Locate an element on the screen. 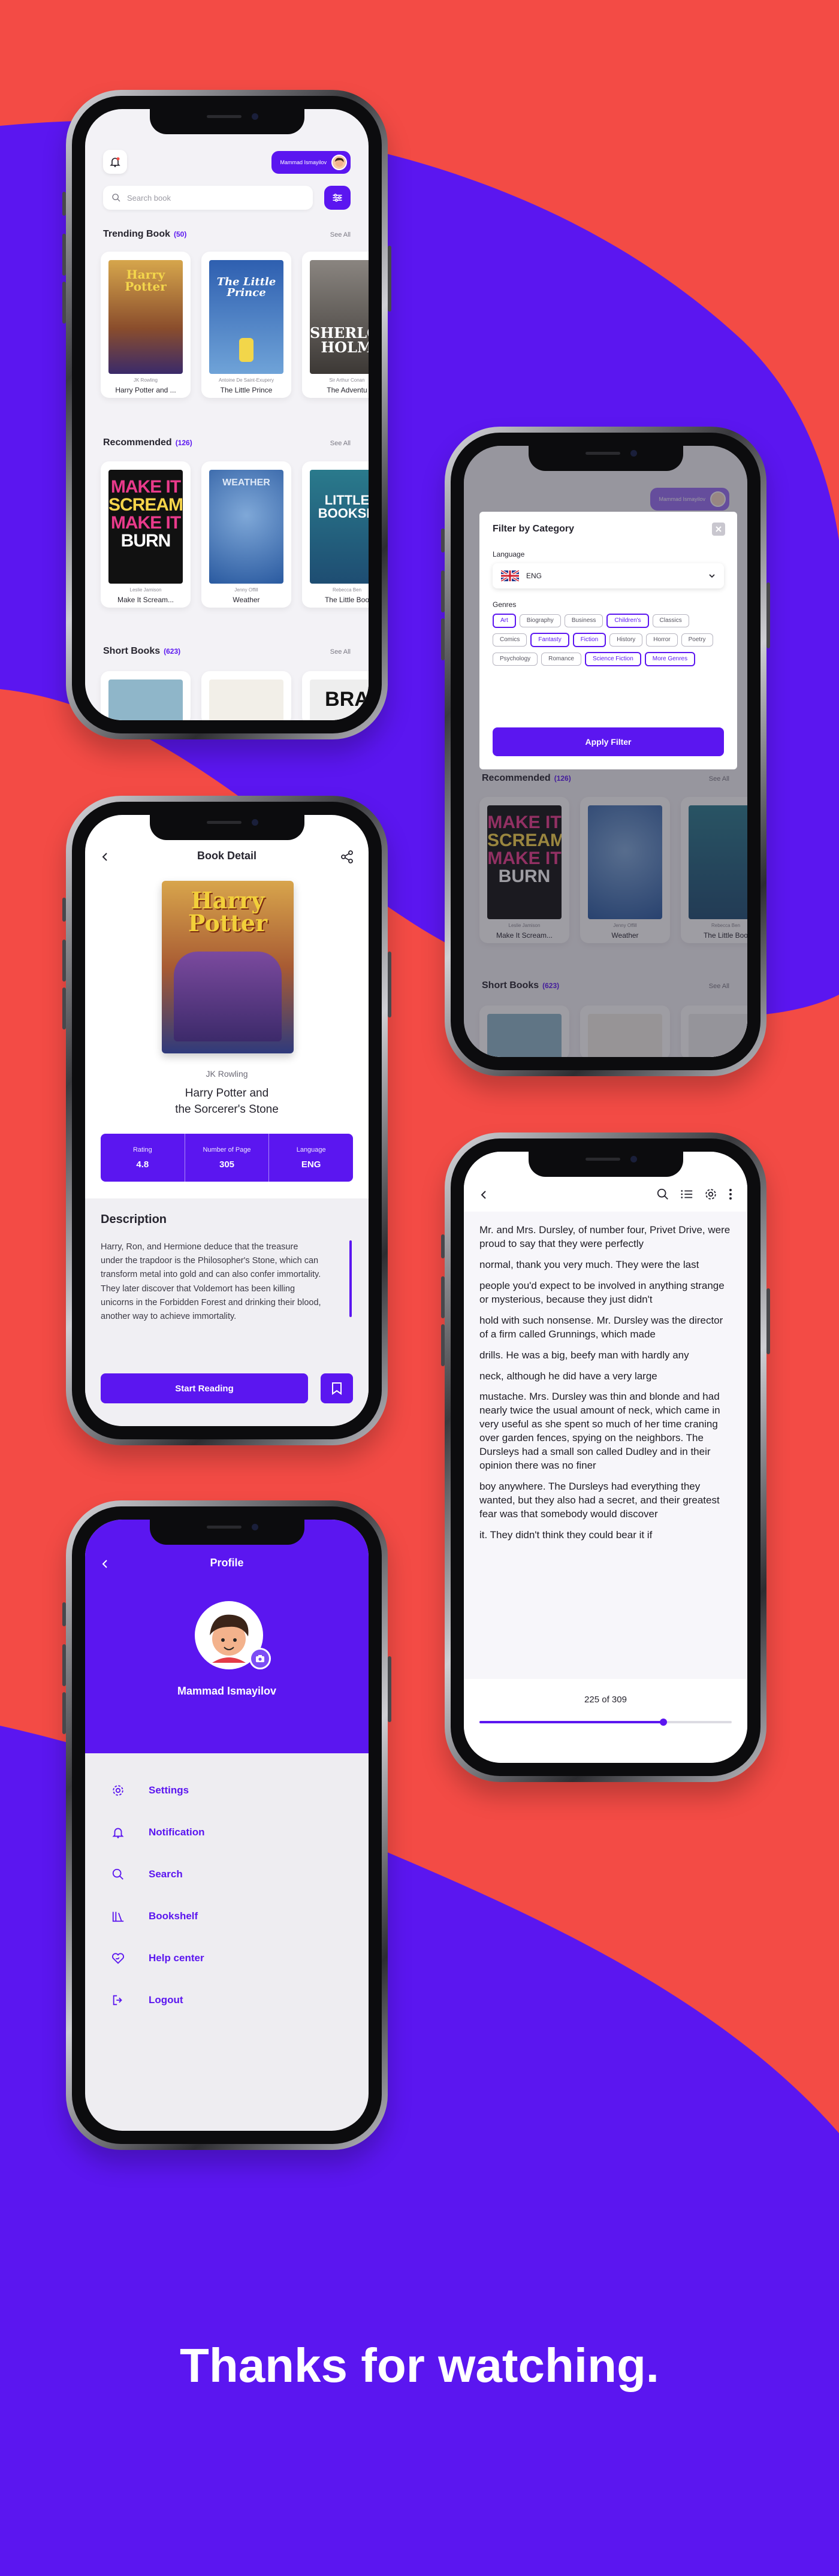 This screenshot has width=839, height=2576. search-icon is located at coordinates (118, 1874).